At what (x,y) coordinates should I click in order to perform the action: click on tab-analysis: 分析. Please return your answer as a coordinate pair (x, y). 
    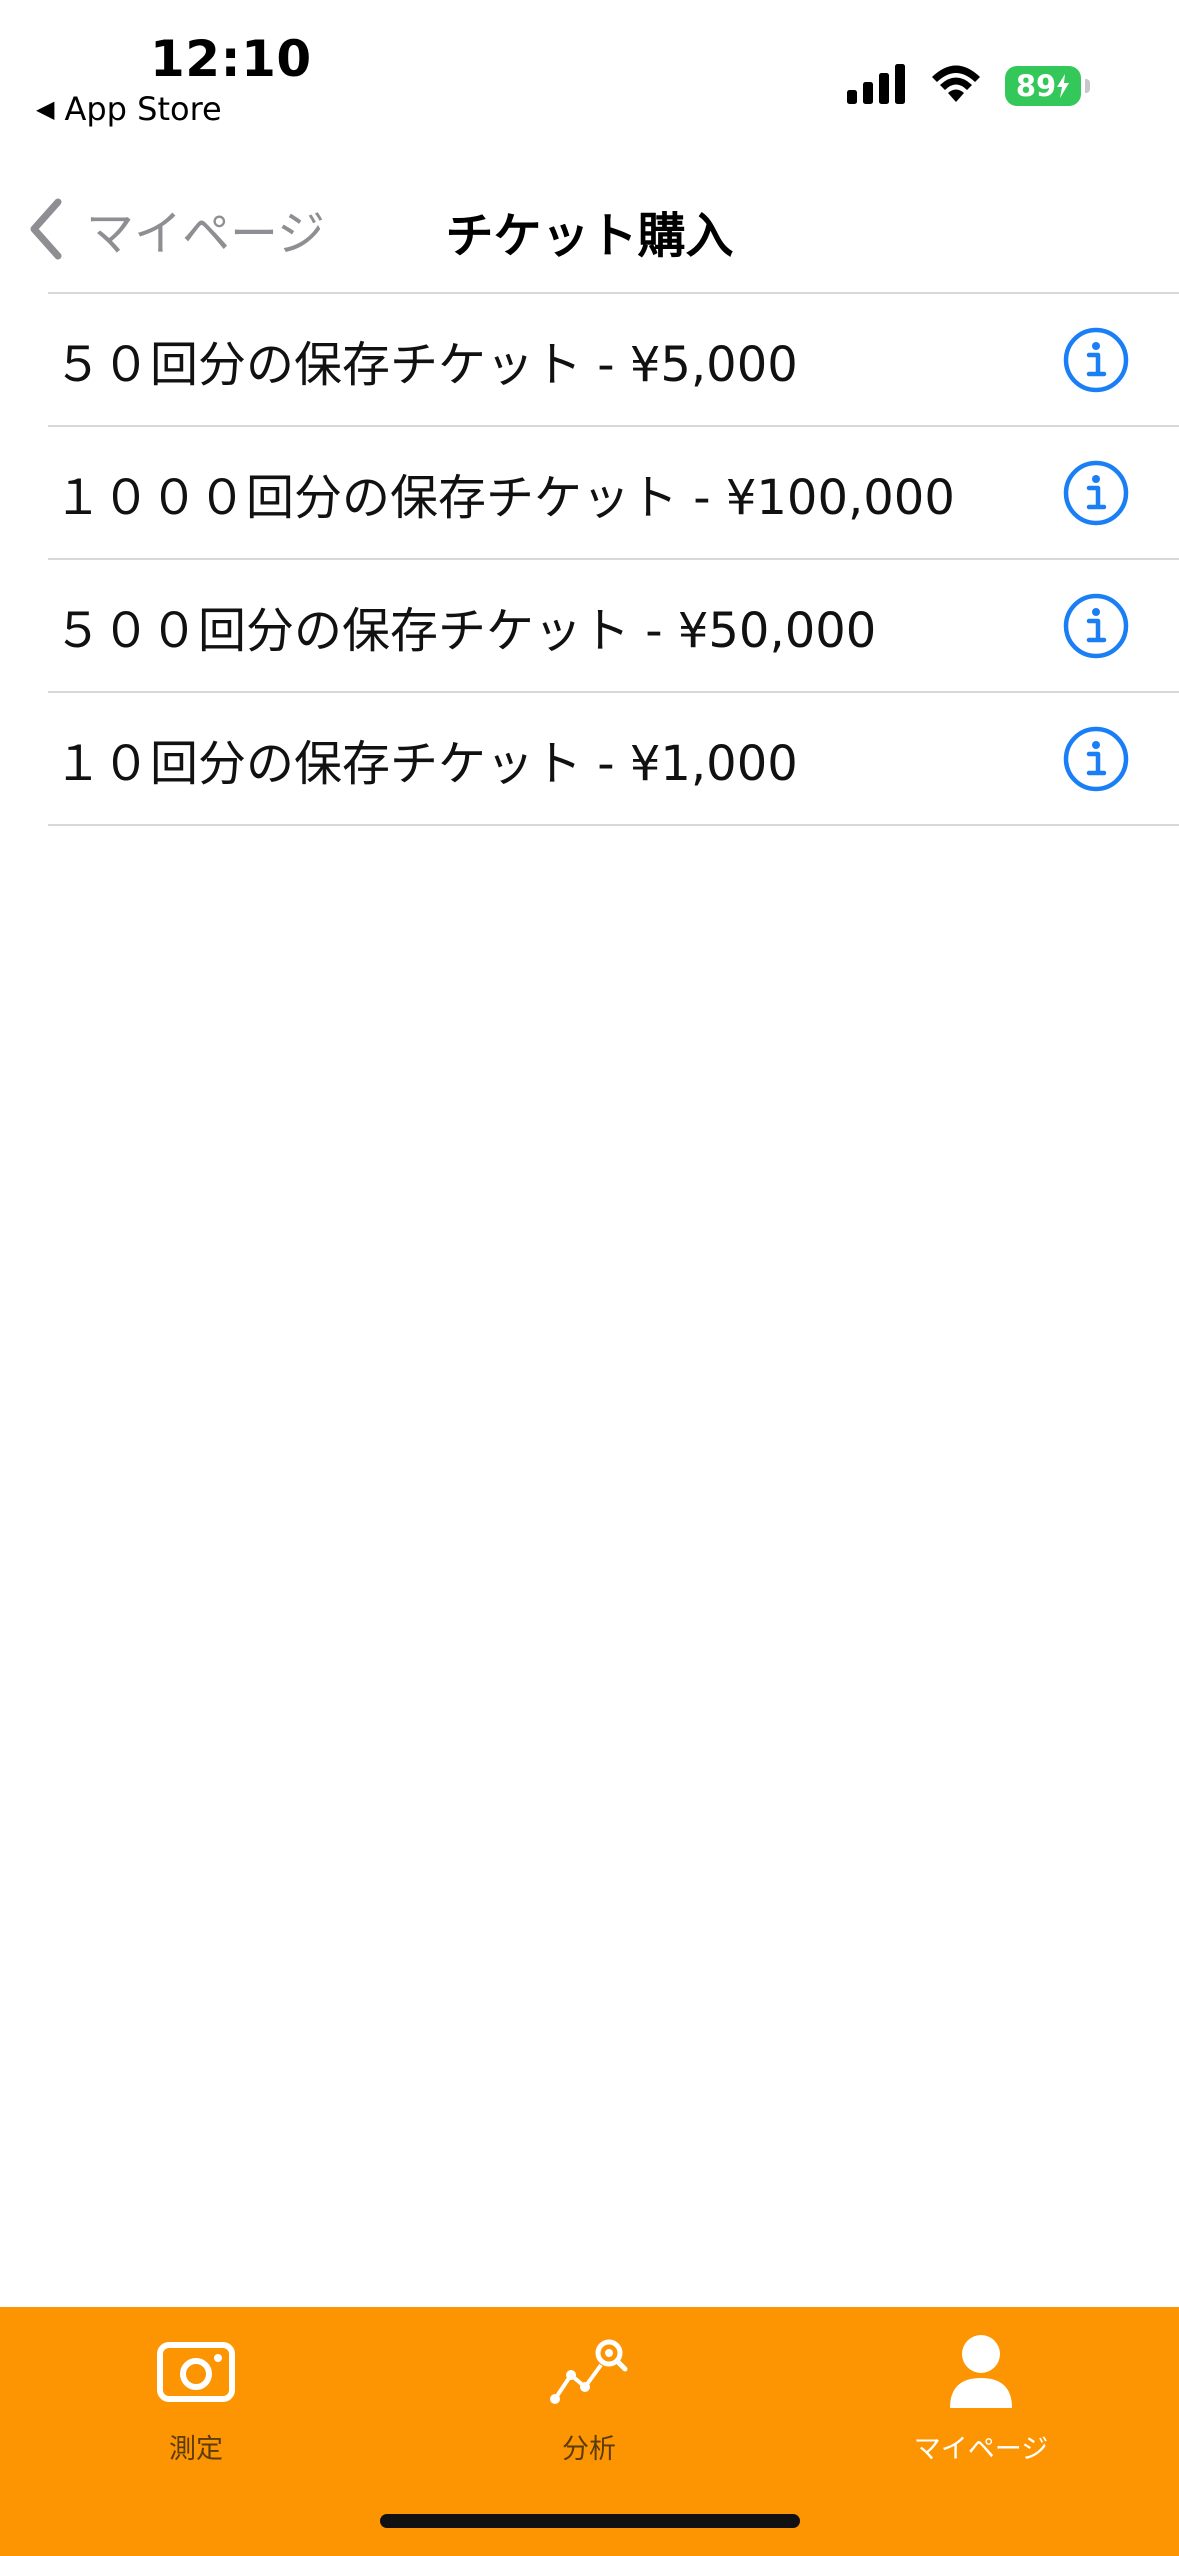
    Looking at the image, I should click on (589, 2396).